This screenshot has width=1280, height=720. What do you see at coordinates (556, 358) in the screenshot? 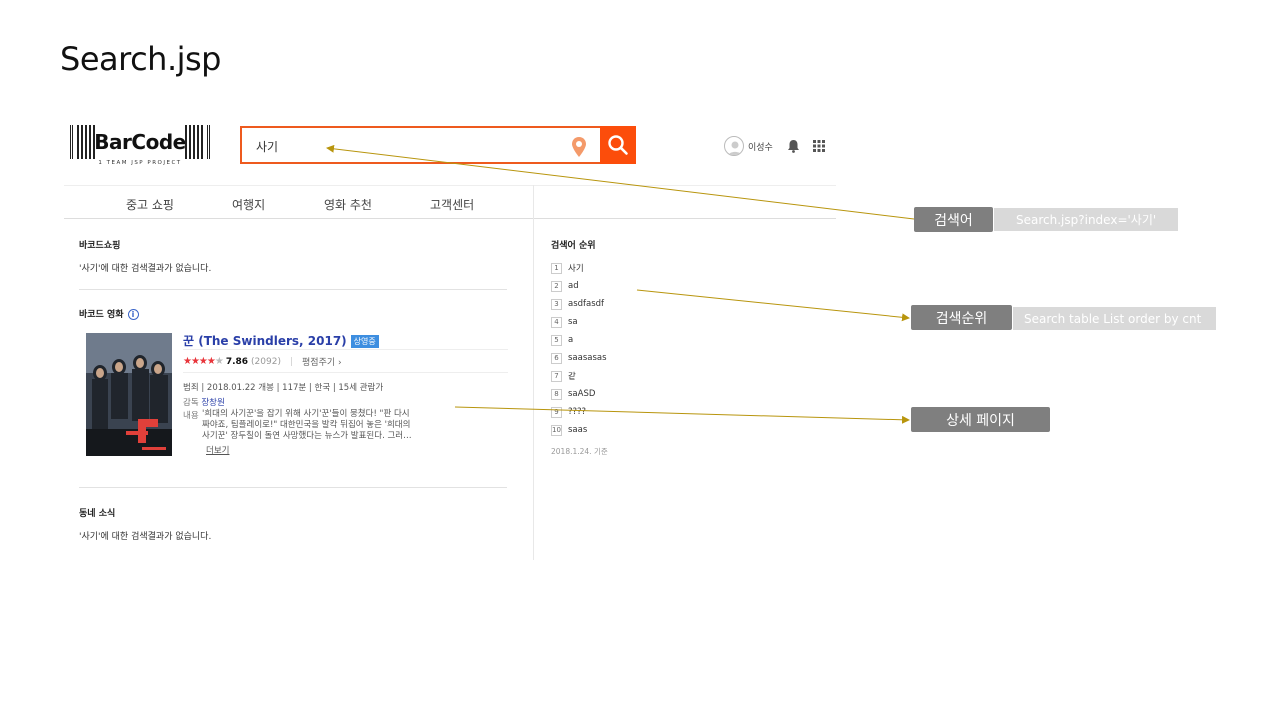
I see `rank-number: 6` at bounding box center [556, 358].